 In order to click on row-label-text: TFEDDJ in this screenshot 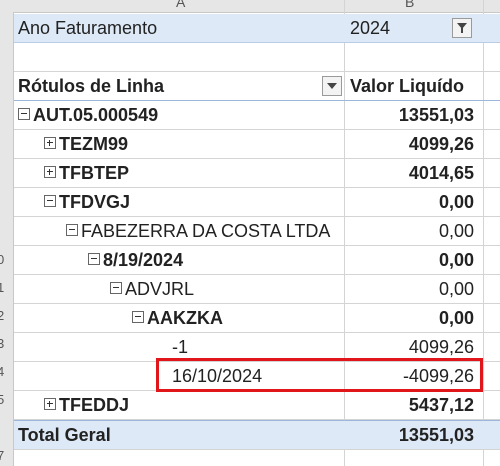, I will do `click(94, 405)`.